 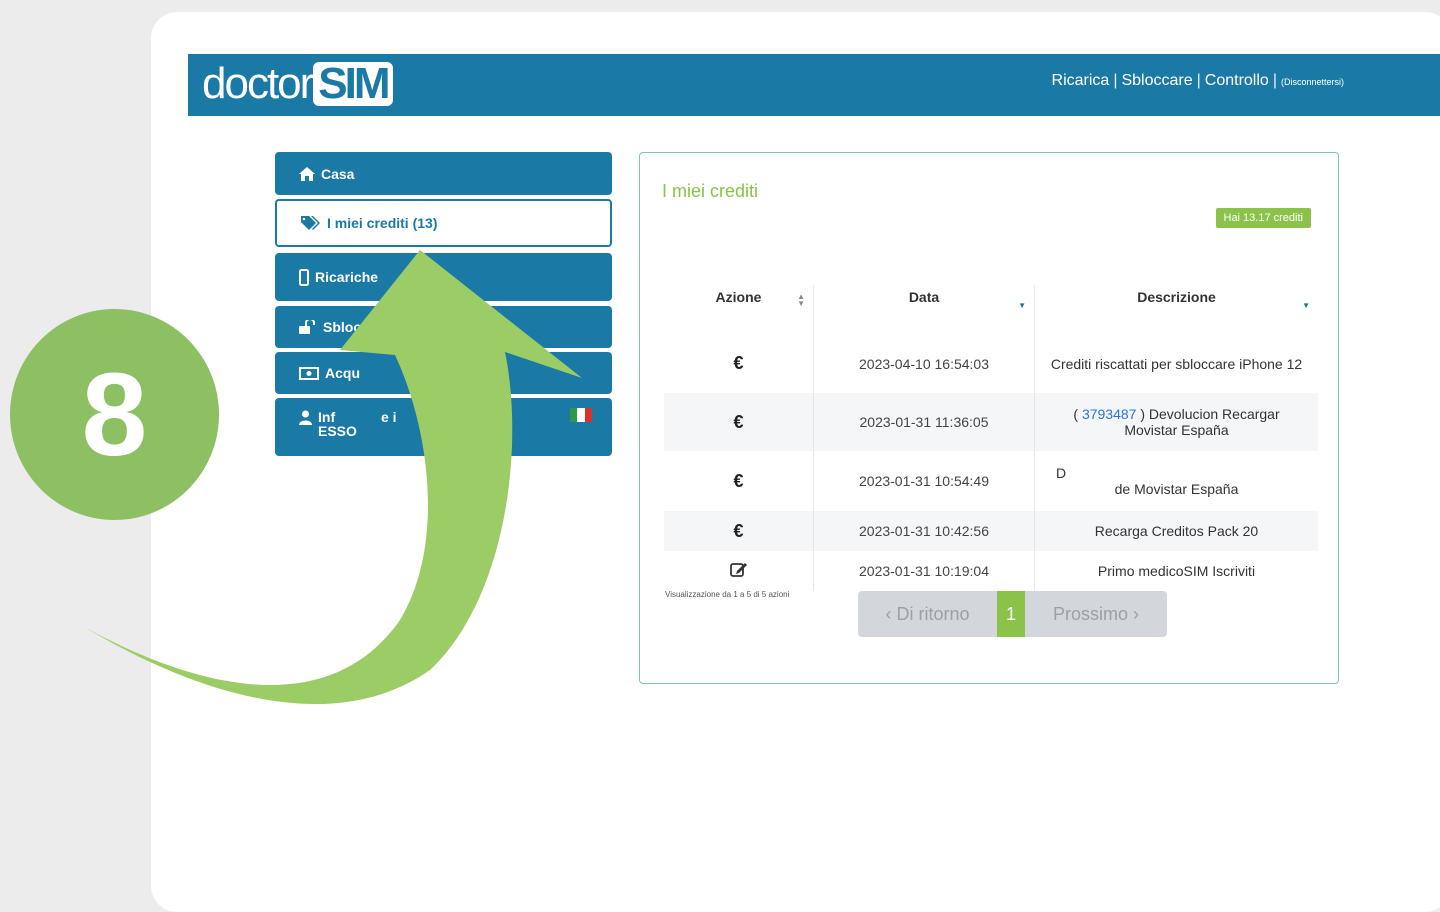 I want to click on phone-icon, so click(x=304, y=277).